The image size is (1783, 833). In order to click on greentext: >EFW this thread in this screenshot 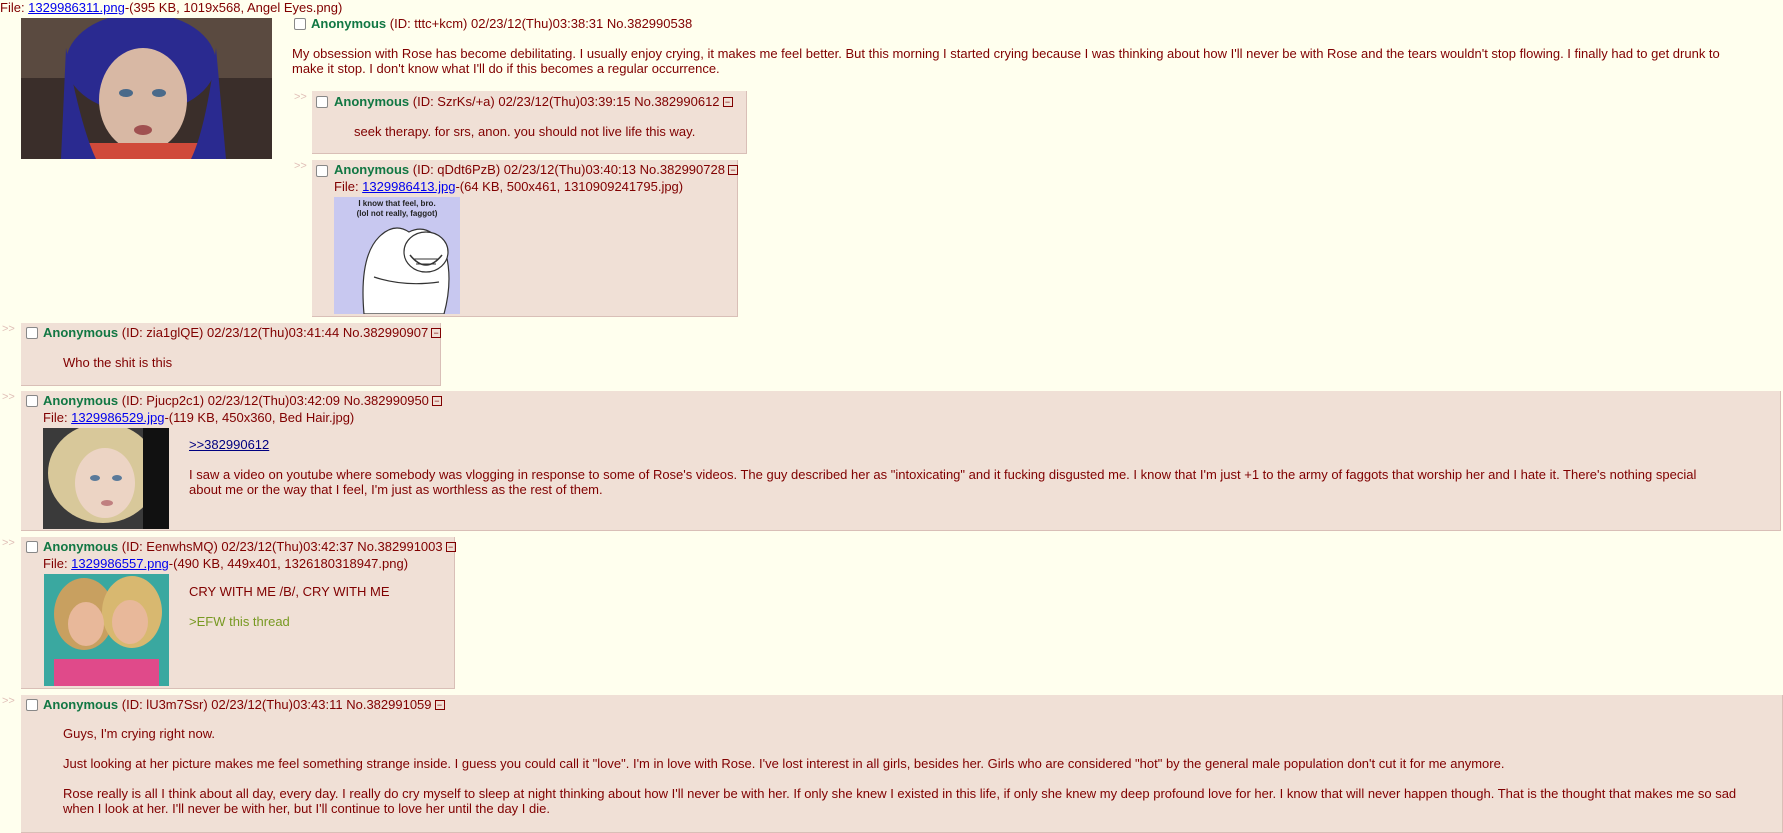, I will do `click(239, 621)`.